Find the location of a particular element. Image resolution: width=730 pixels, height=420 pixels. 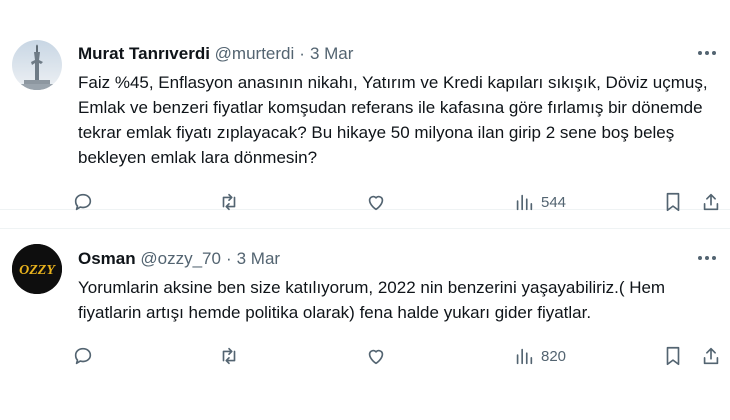

avatar: OZZY is located at coordinates (37, 269).